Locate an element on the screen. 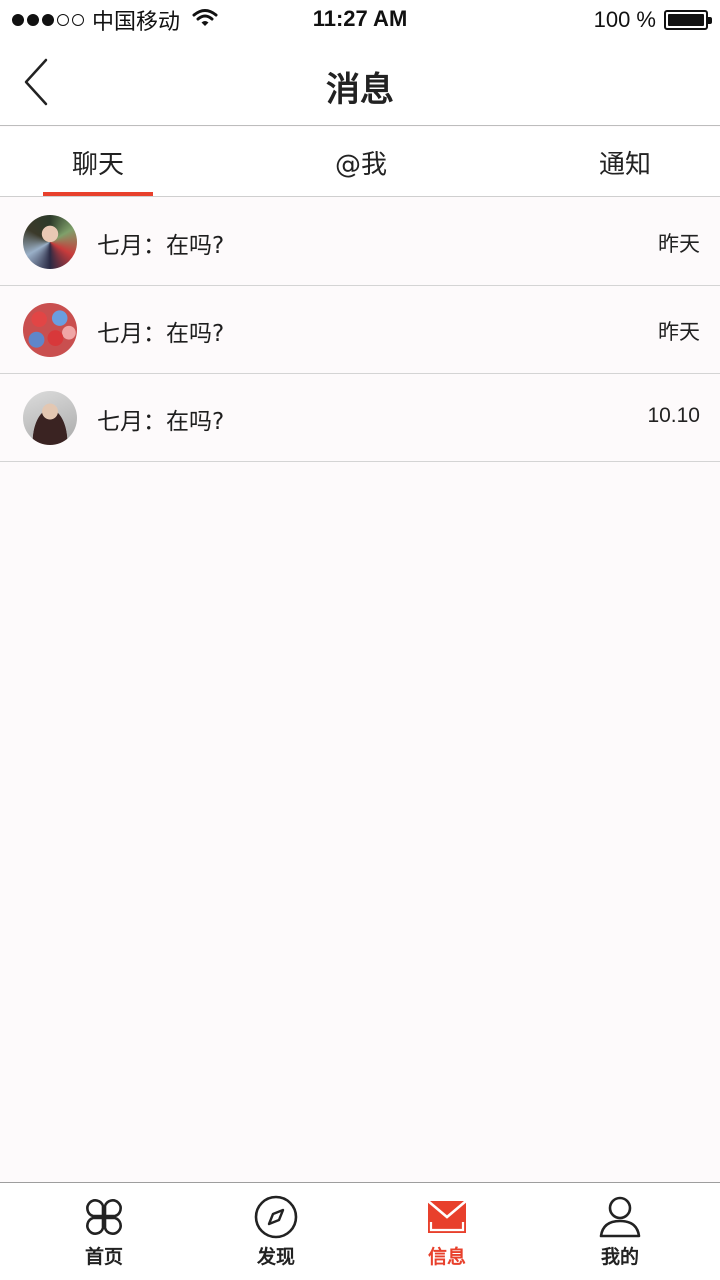 The image size is (720, 1280). status-right: 100 % is located at coordinates (652, 20).